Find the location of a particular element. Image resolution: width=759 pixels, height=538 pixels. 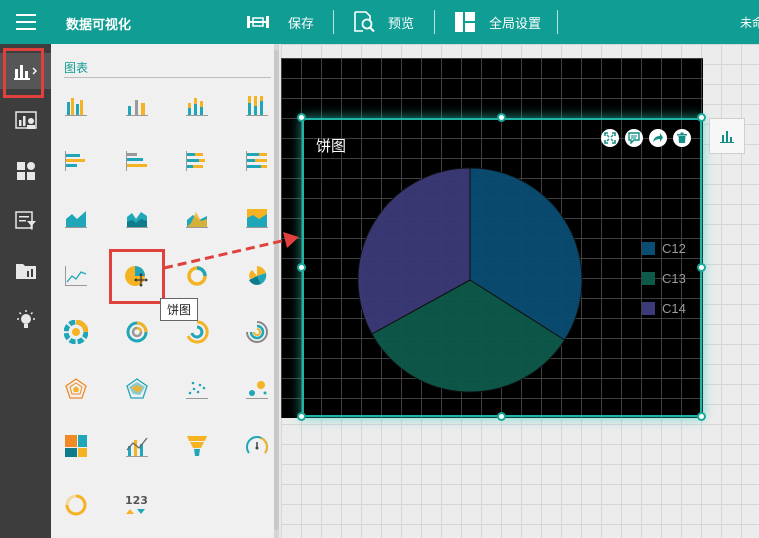

data-analysis-icon is located at coordinates (25, 120).